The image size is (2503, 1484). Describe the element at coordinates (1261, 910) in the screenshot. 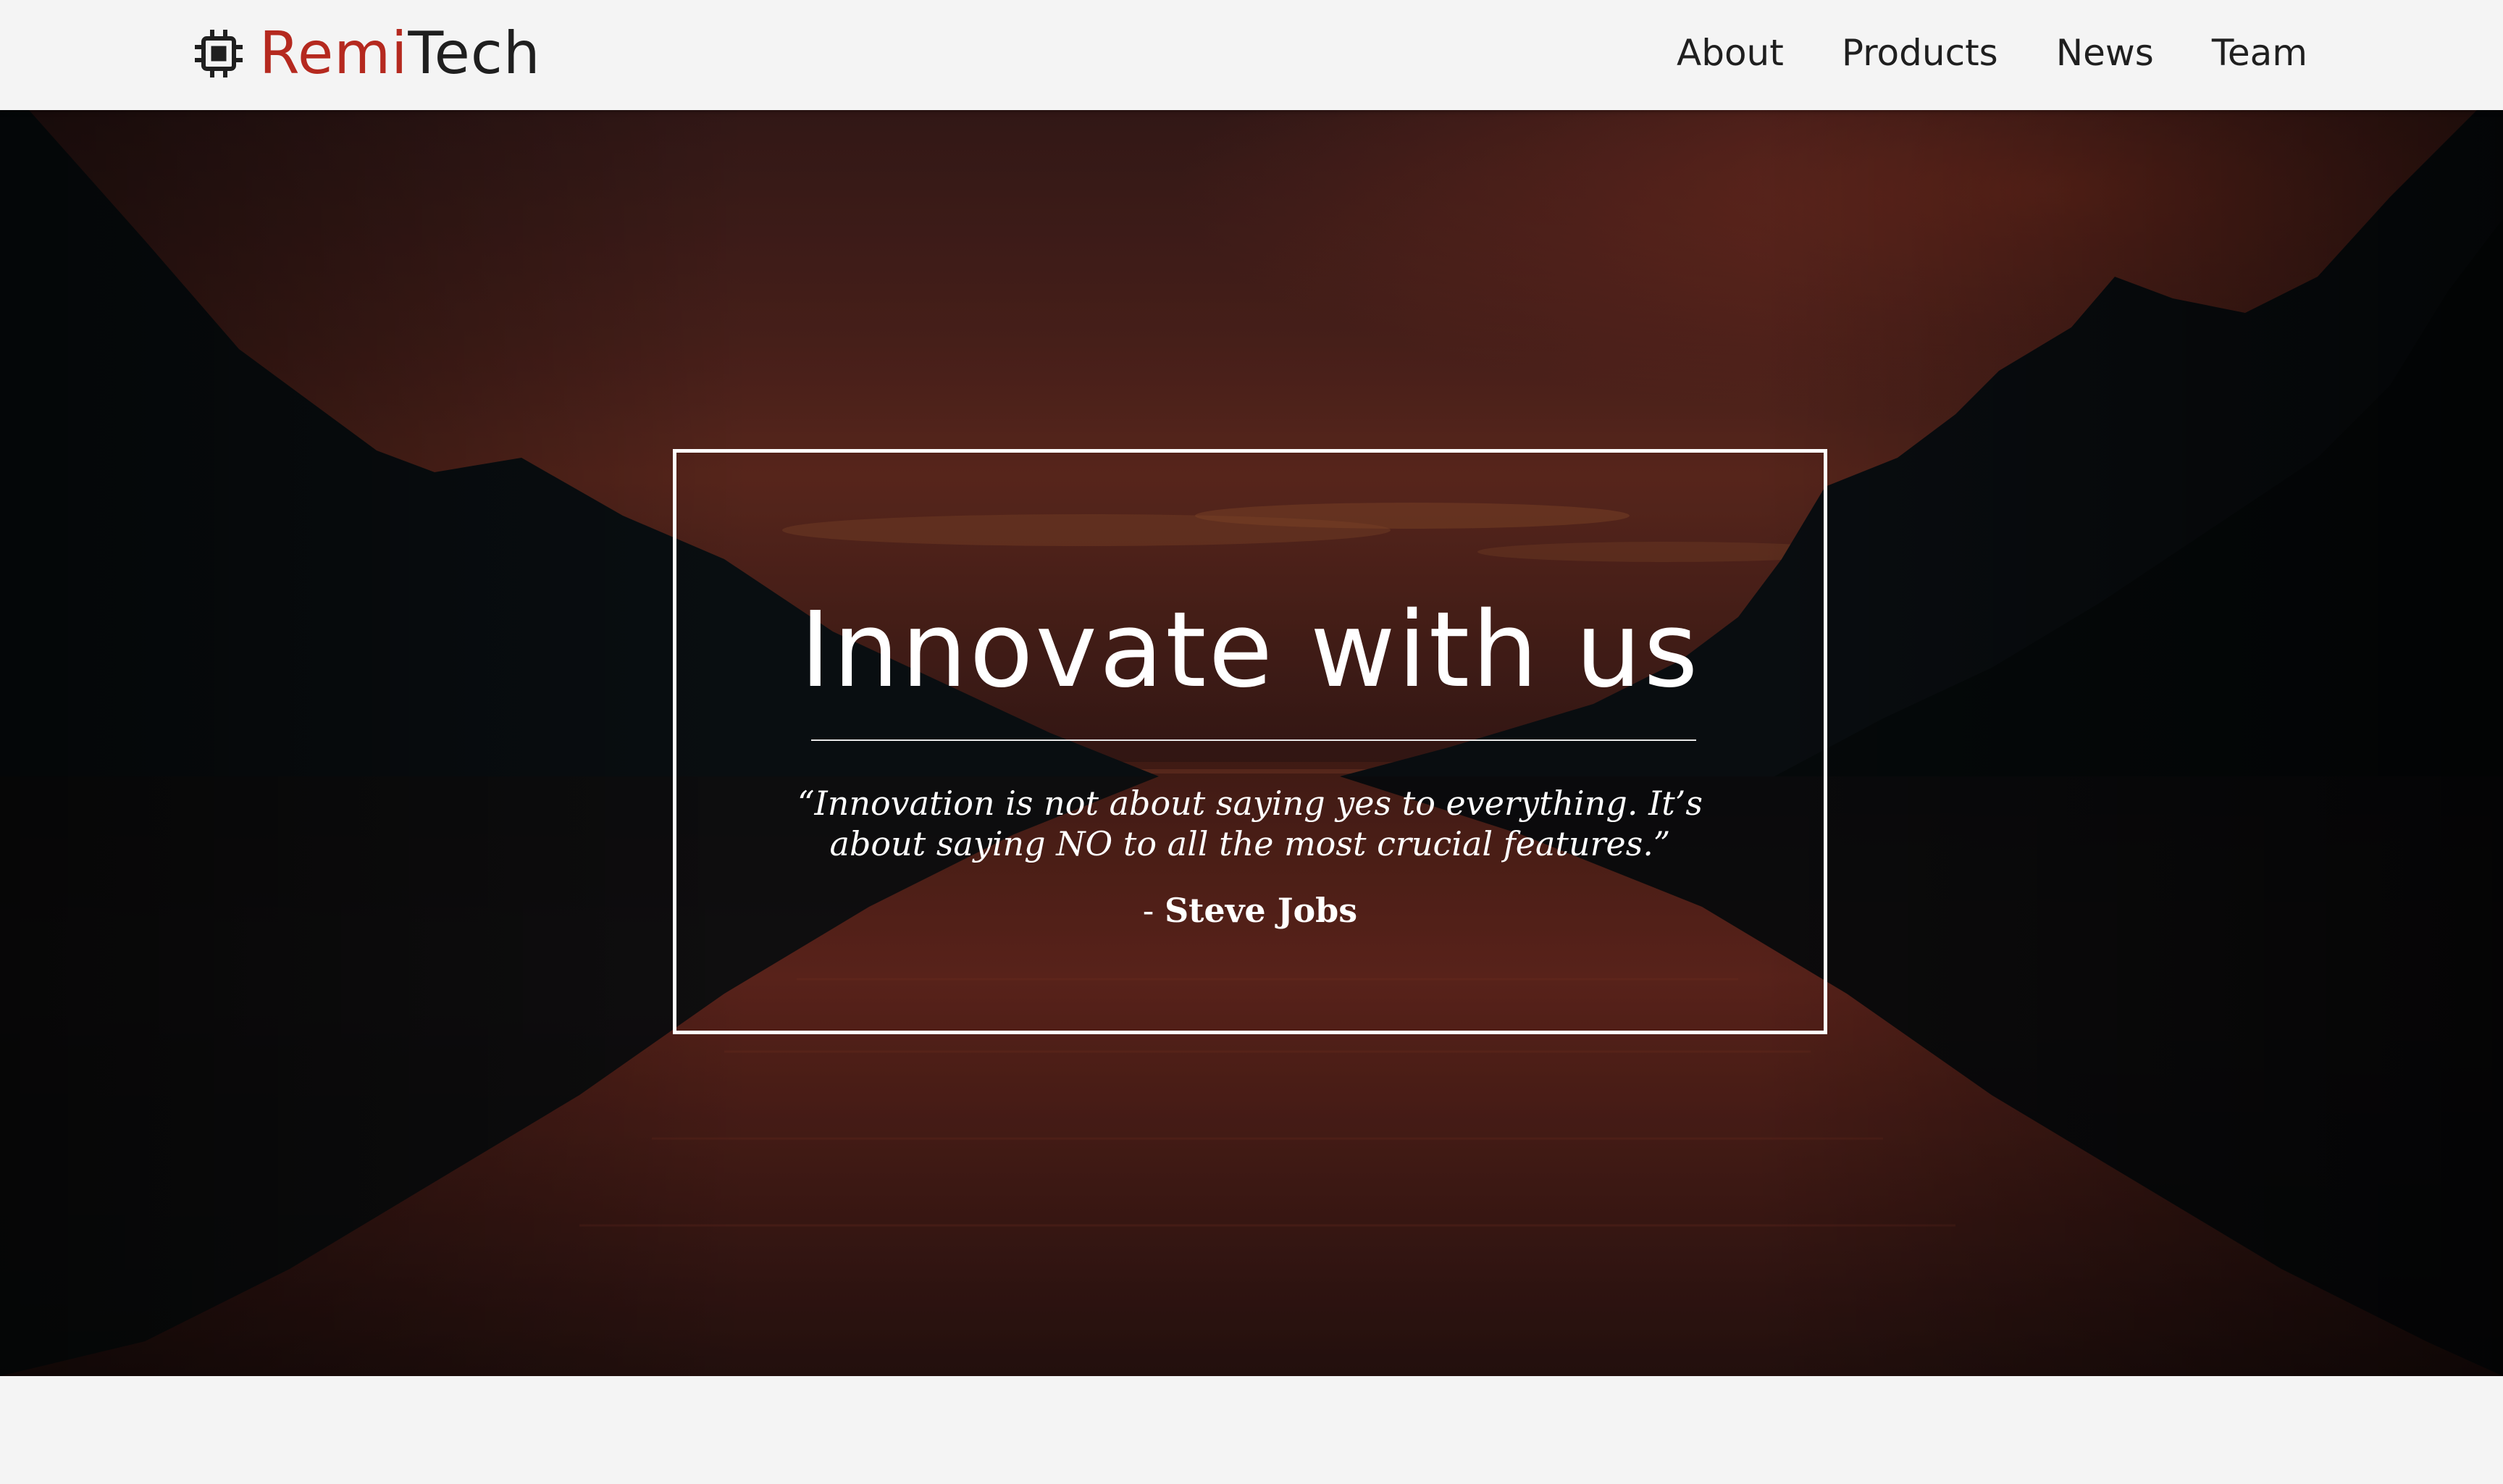

I see `author-name: Steve Jobs` at that location.